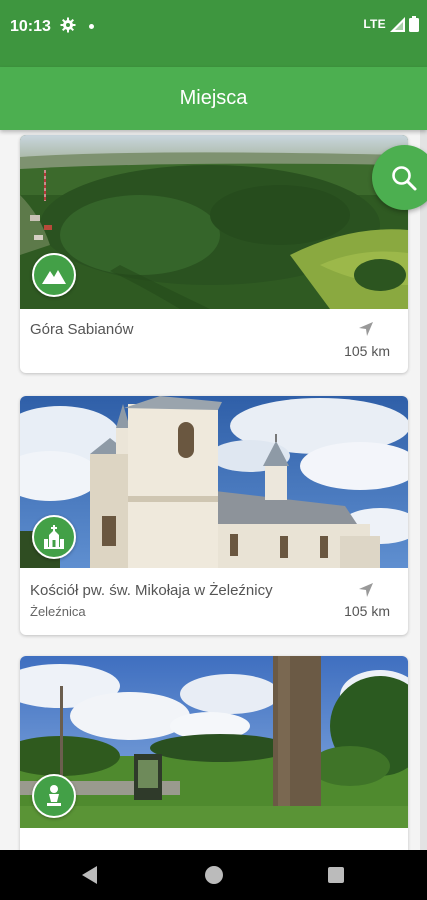 The image size is (427, 900). I want to click on status-indicators: LTE, so click(391, 24).